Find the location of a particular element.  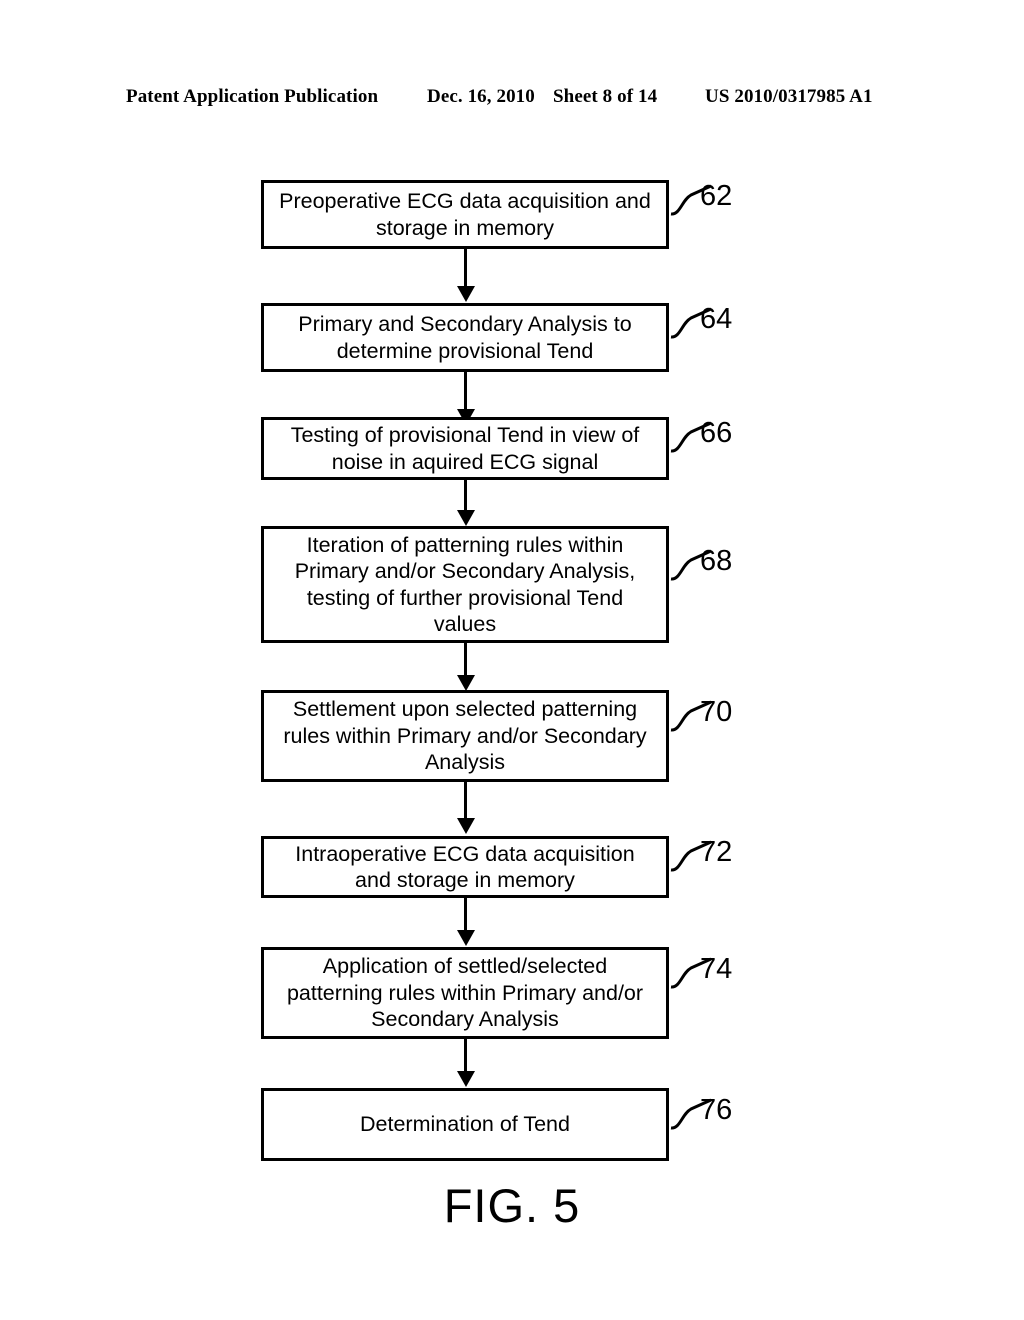

flowchart-ref-72: 72 is located at coordinates (716, 852).